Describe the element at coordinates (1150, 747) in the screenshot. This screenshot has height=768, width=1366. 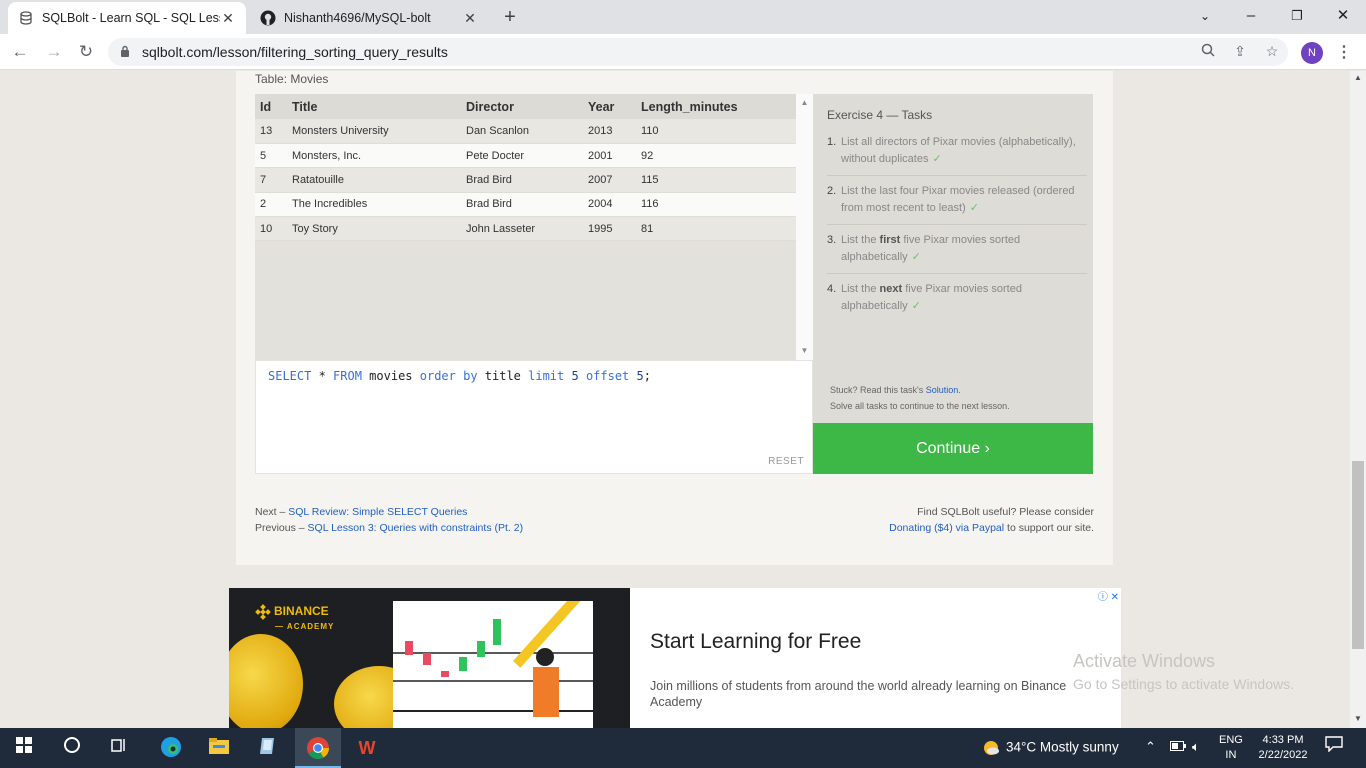
I see `show-hidden-icons-icon: ⌃` at that location.